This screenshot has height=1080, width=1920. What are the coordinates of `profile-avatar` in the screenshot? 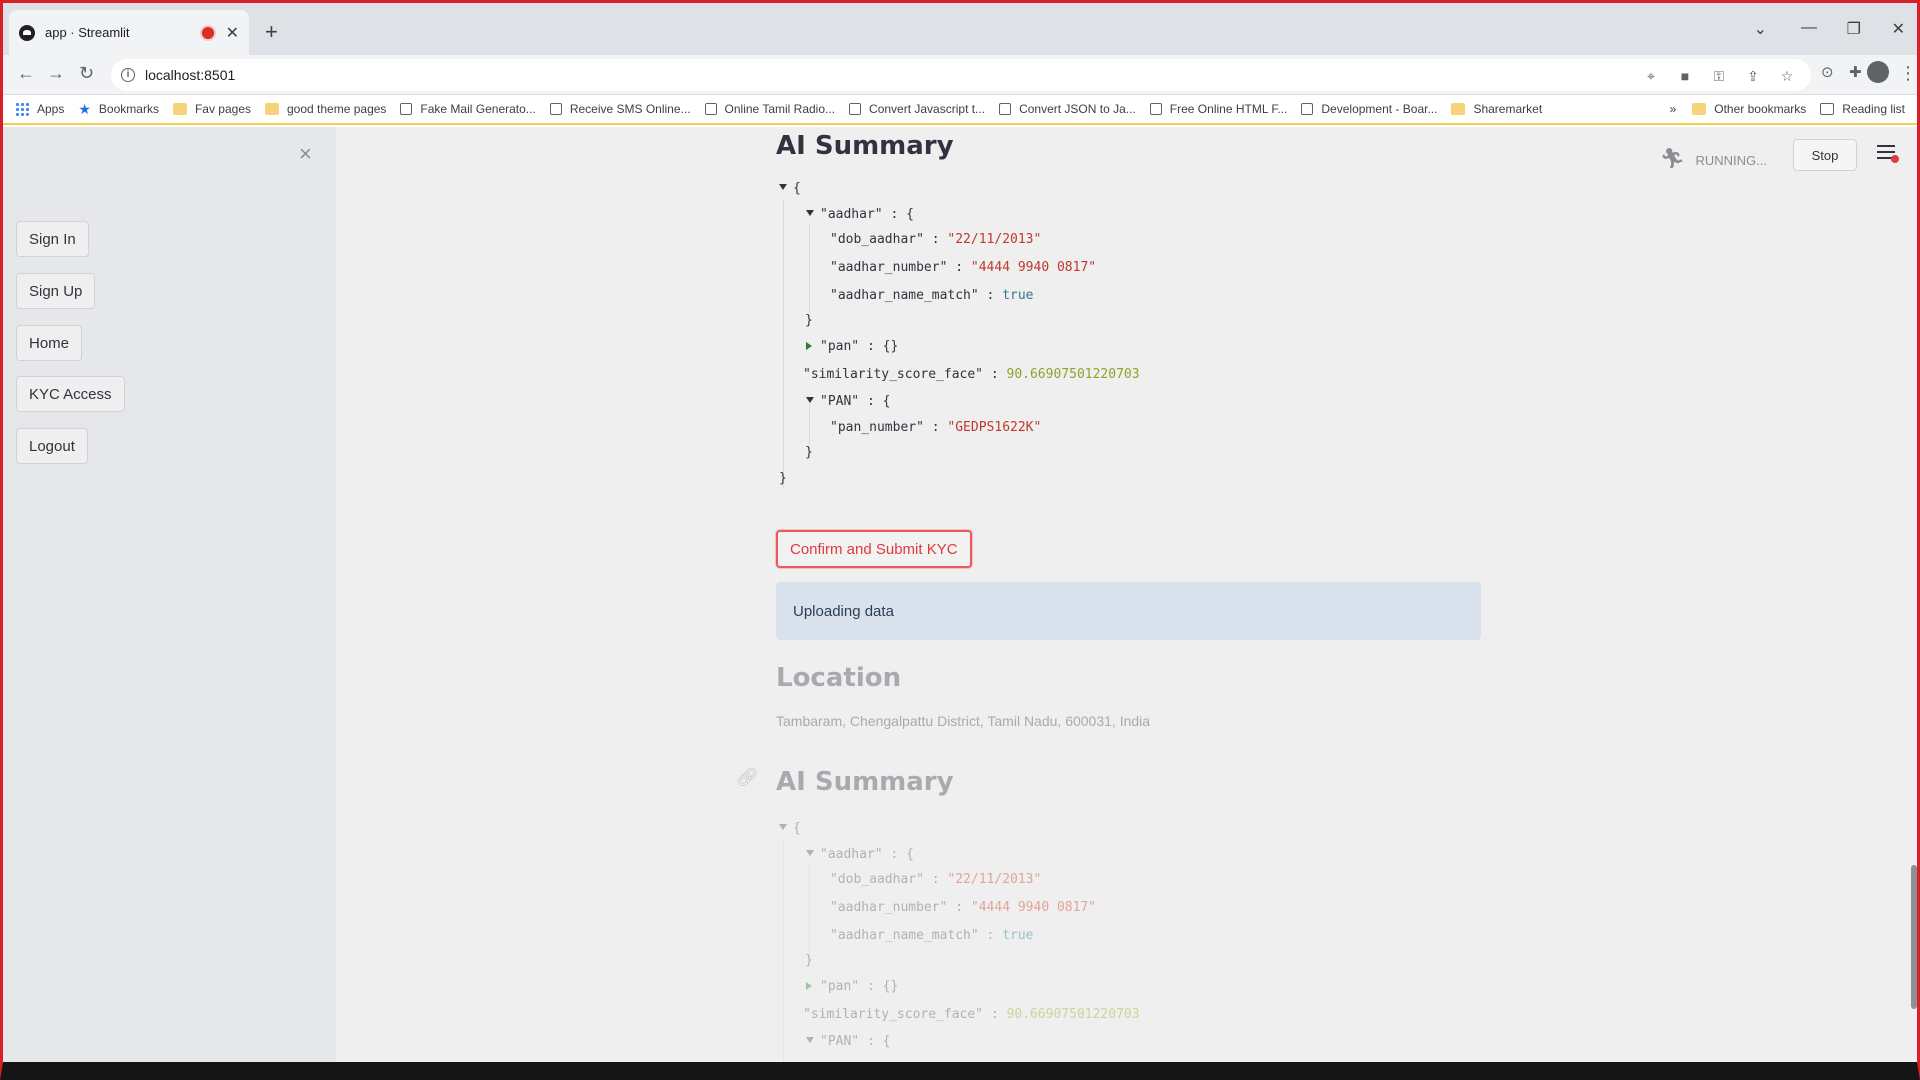 It's located at (1878, 72).